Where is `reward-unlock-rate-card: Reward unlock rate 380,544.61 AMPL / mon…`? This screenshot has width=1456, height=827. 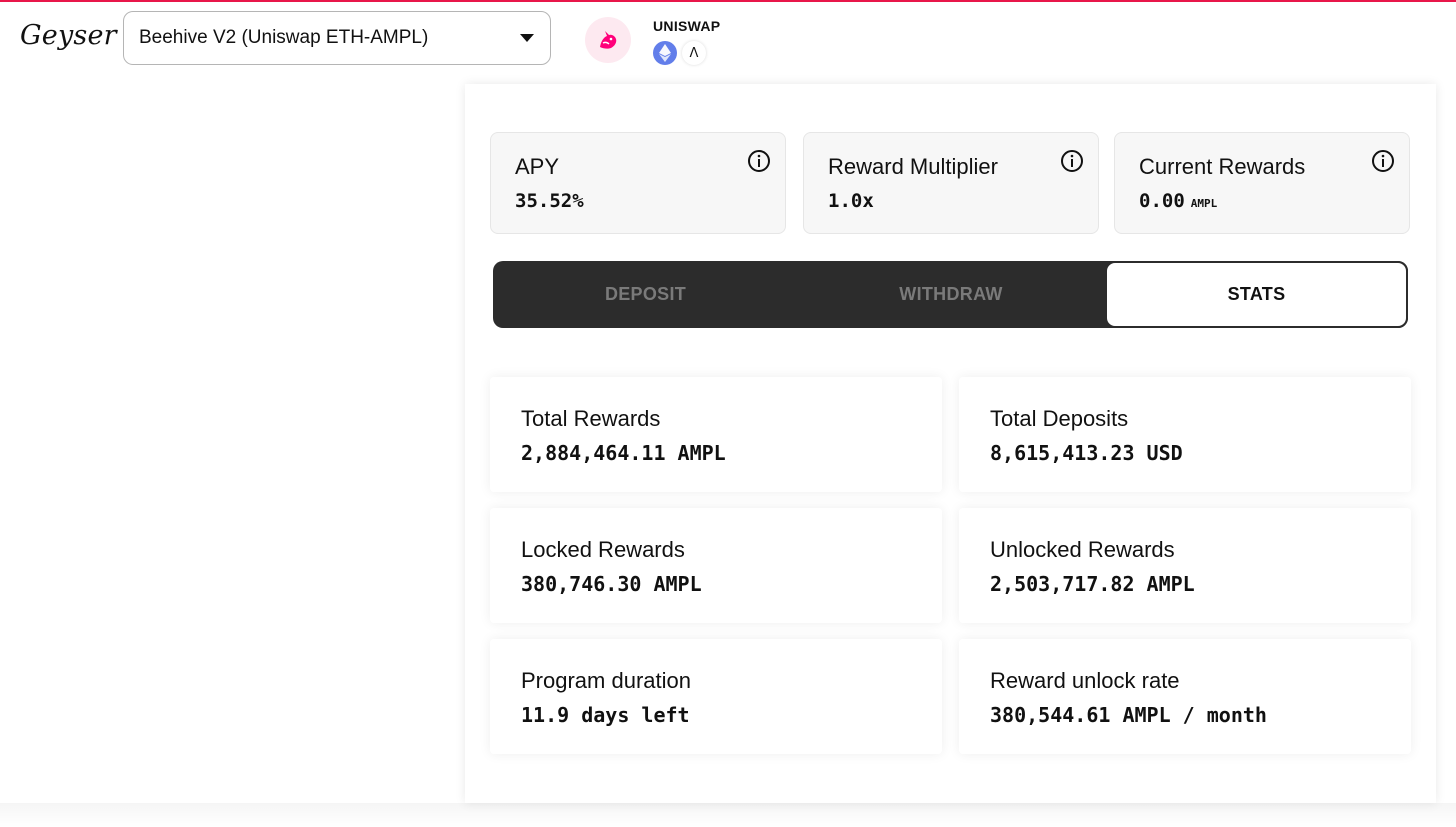
reward-unlock-rate-card: Reward unlock rate 380,544.61 AMPL / mon… is located at coordinates (1185, 696).